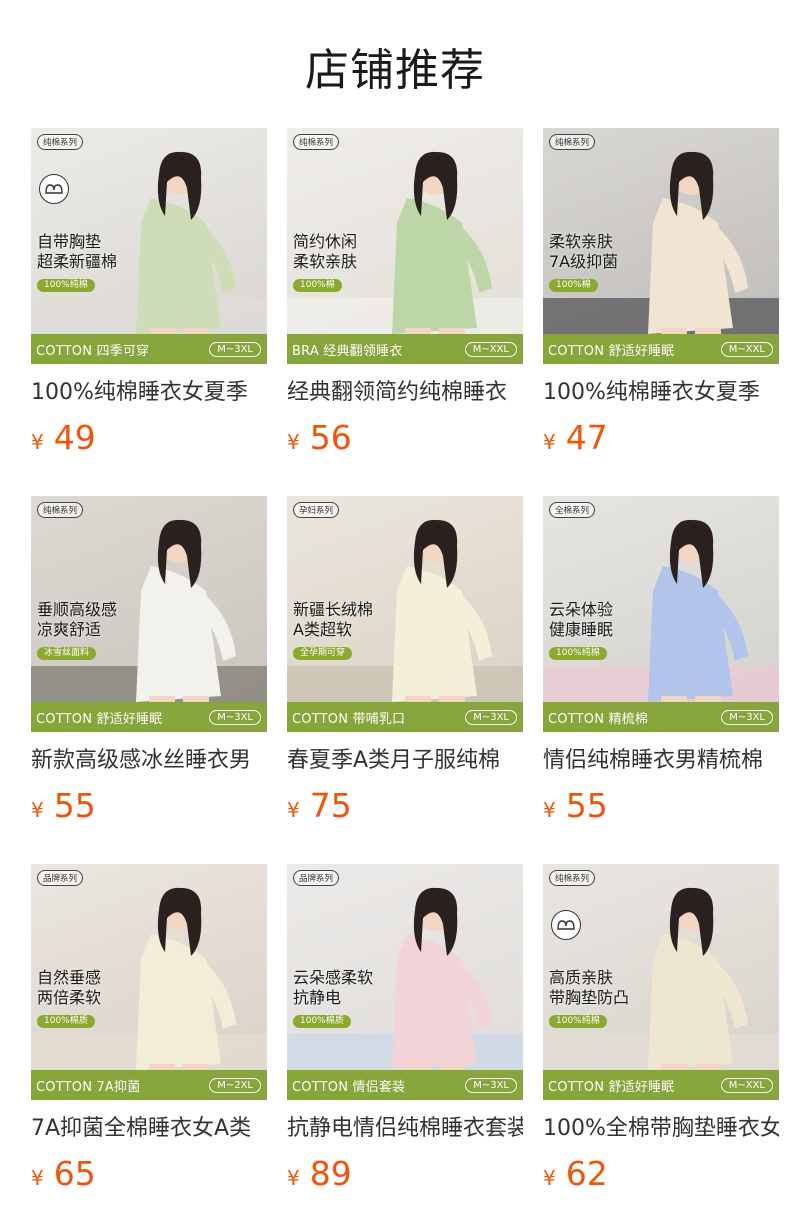  Describe the element at coordinates (405, 761) in the screenshot. I see `product-title: 春夏季A类月子服纯棉` at that location.